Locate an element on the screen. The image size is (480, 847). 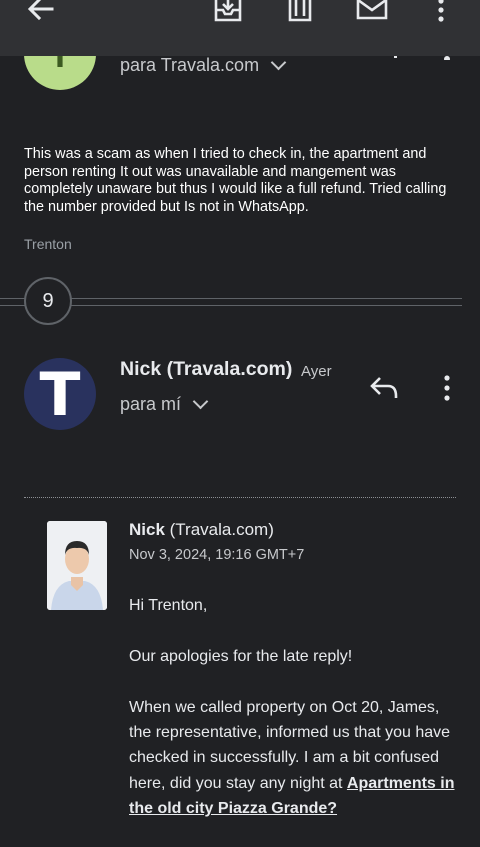
sender-name: Nick (Travala.com) is located at coordinates (206, 369).